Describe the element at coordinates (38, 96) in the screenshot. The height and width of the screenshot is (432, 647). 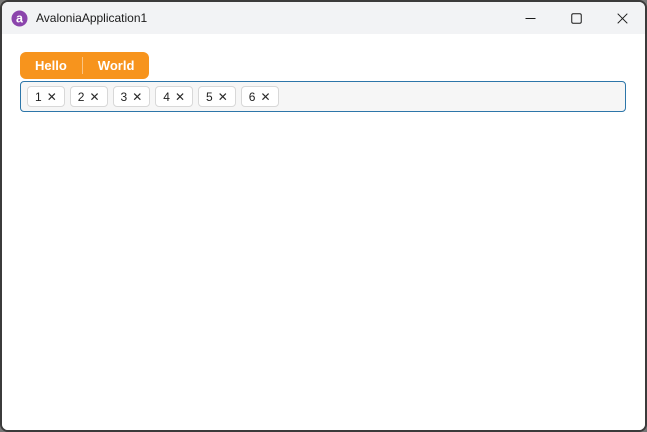
I see `tag-chip-label: 1` at that location.